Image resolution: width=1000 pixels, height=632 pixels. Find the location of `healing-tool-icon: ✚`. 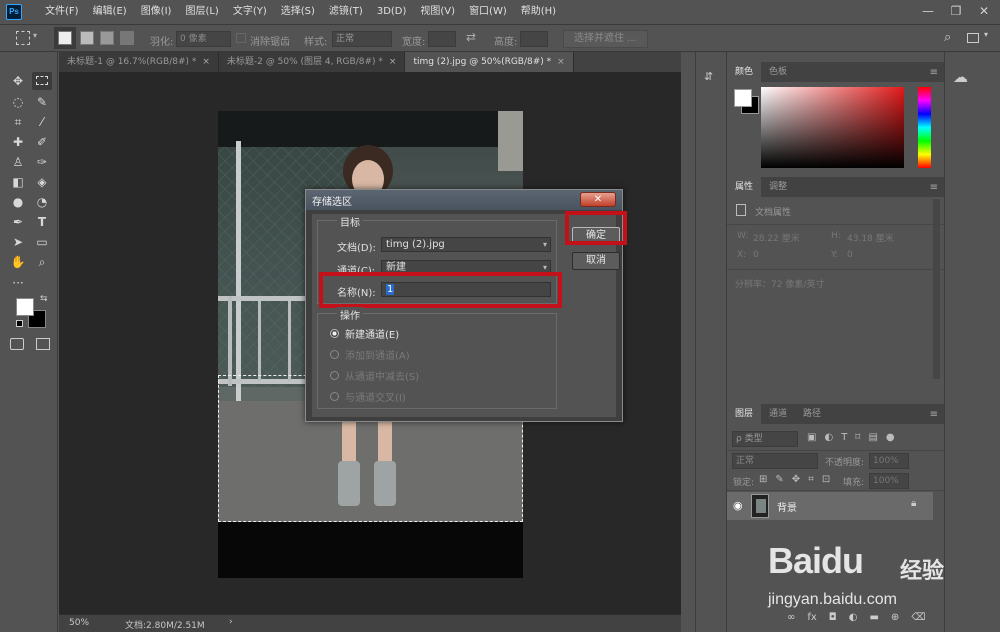

healing-tool-icon: ✚ is located at coordinates (18, 142).